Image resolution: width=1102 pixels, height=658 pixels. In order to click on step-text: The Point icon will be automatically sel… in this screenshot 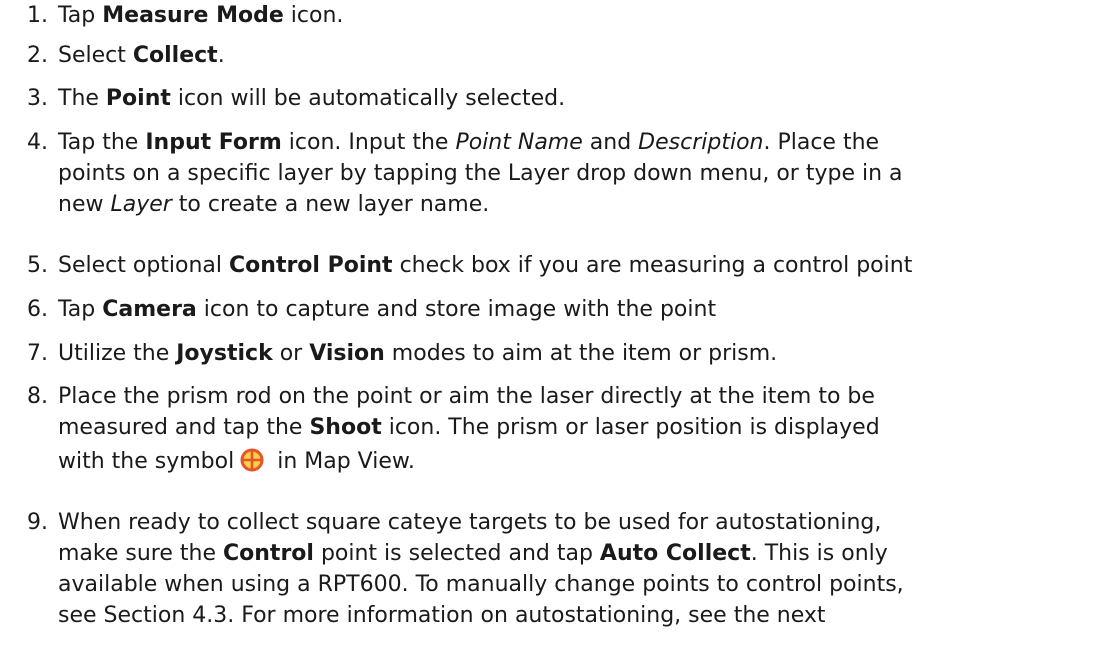, I will do `click(312, 98)`.